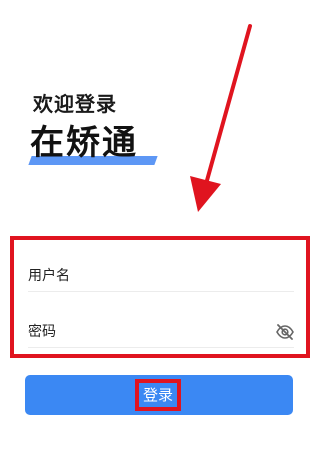 The width and height of the screenshot is (328, 452). I want to click on login-button: 登录, so click(159, 395).